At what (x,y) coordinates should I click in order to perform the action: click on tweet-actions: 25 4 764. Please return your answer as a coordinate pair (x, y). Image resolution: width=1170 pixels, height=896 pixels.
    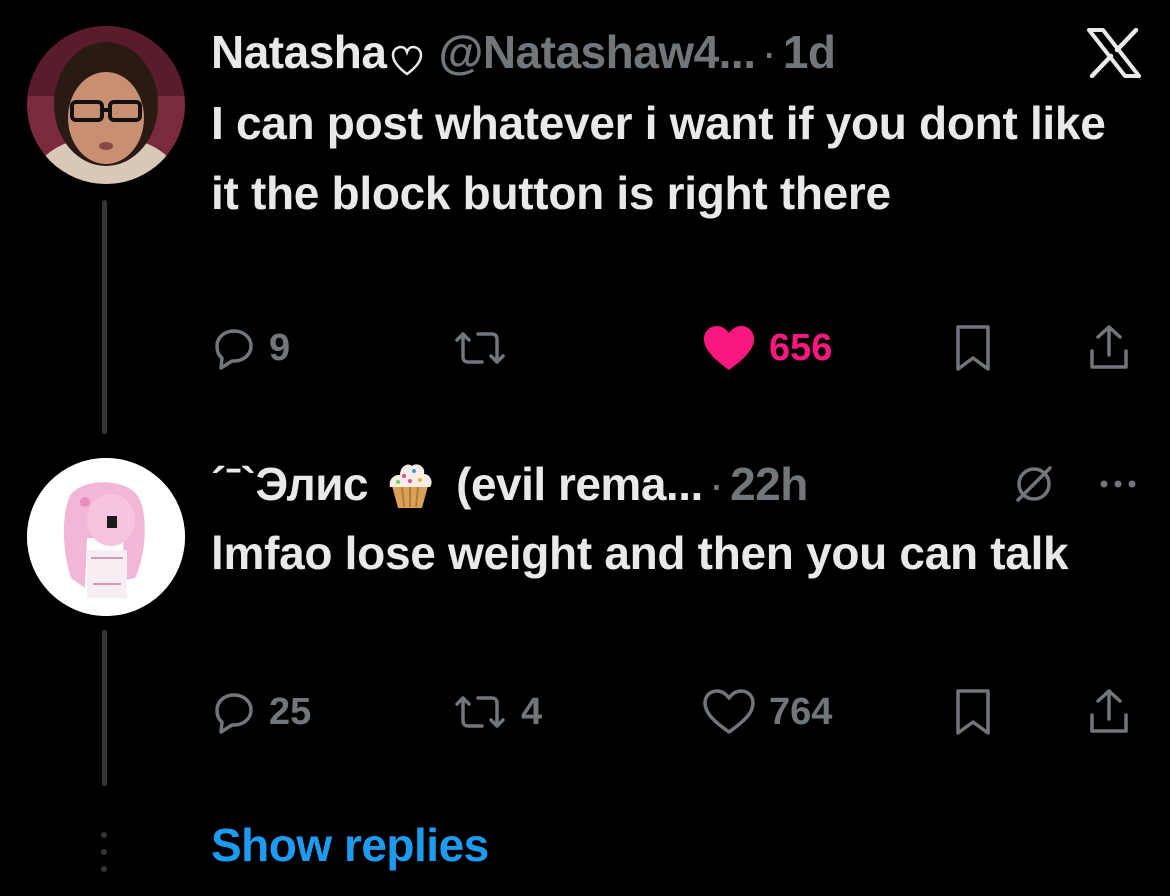
    Looking at the image, I should click on (676, 712).